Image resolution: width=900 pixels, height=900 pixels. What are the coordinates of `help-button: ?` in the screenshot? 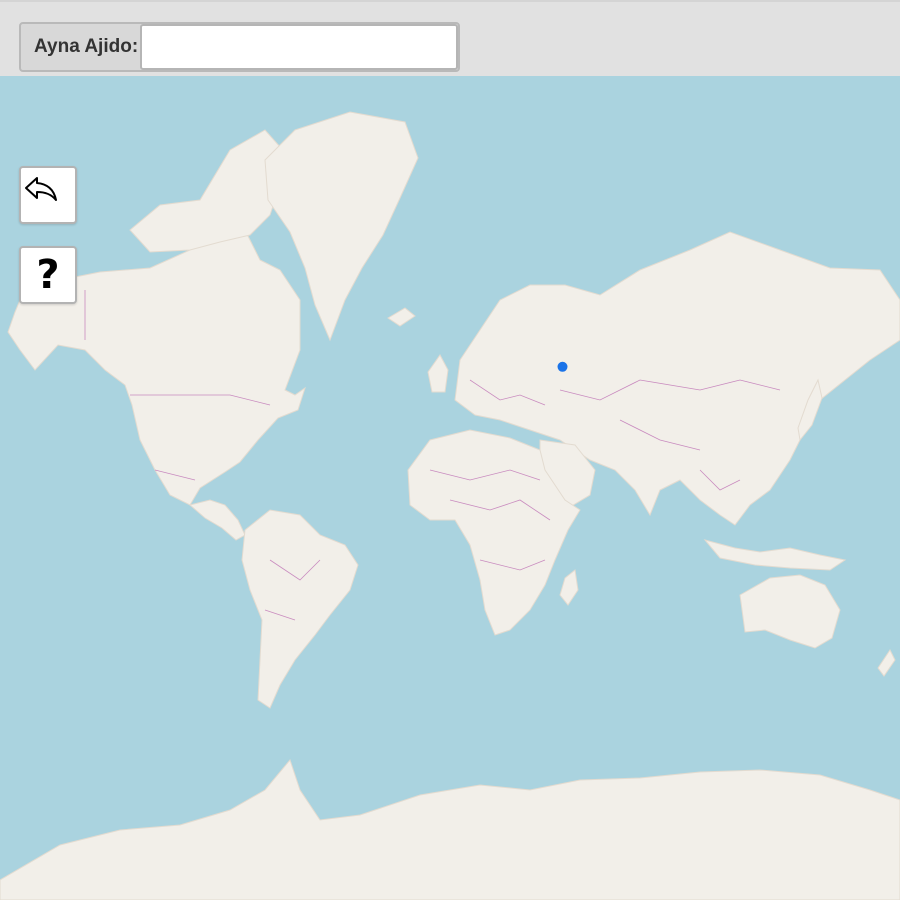 It's located at (48, 275).